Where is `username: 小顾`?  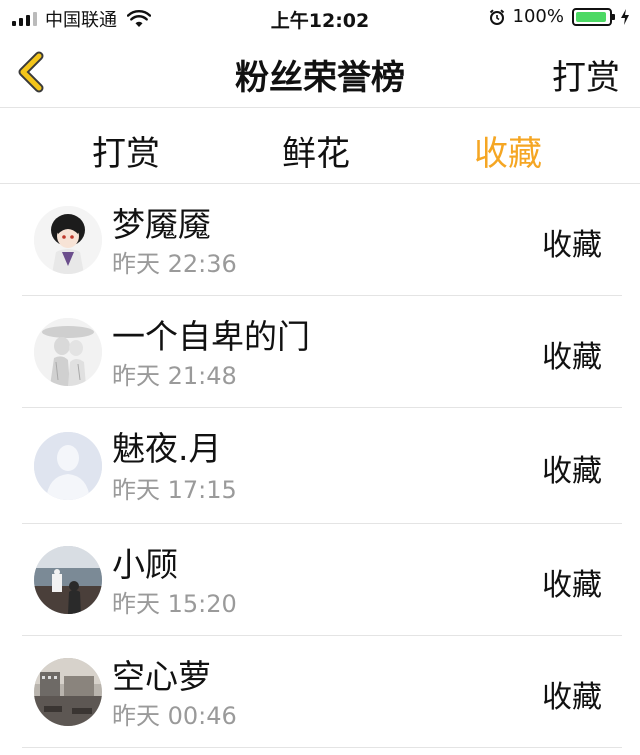 username: 小顾 is located at coordinates (145, 564).